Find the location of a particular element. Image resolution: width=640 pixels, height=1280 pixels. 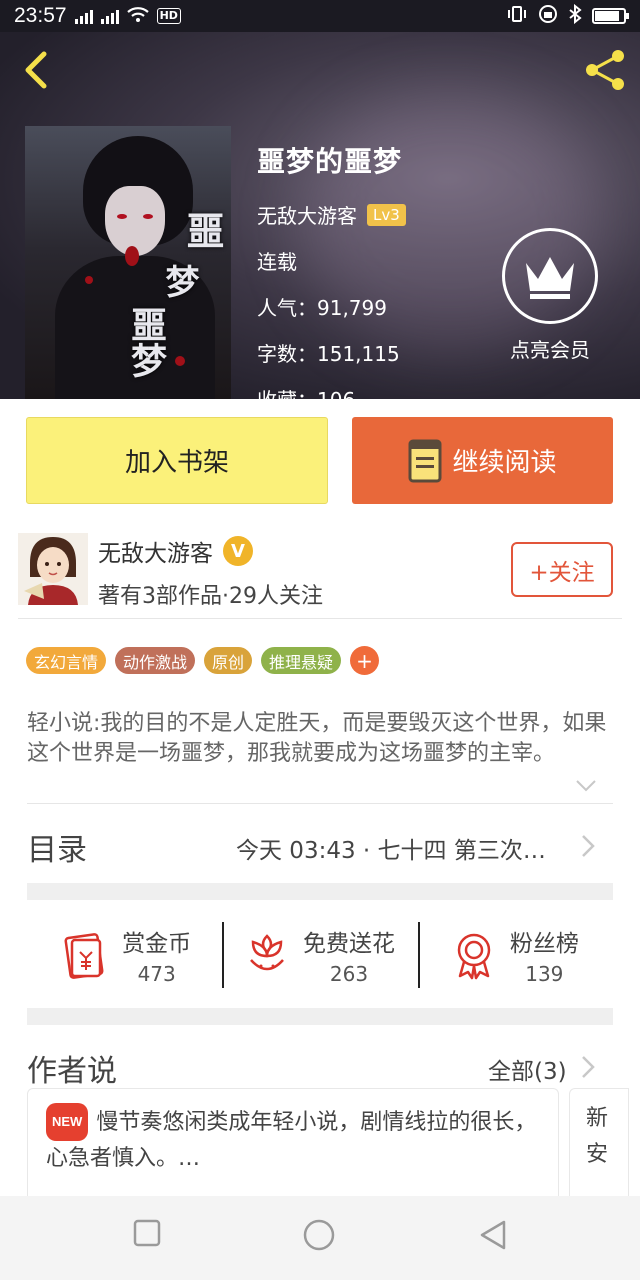

chevron-down-icon is located at coordinates (586, 786).